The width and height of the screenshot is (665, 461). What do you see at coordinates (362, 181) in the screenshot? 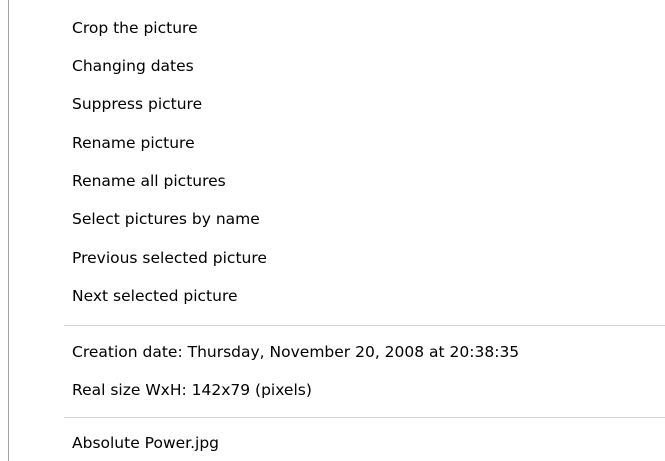
I see `menu-item-rename-all-pictures: Rename all pictures` at bounding box center [362, 181].